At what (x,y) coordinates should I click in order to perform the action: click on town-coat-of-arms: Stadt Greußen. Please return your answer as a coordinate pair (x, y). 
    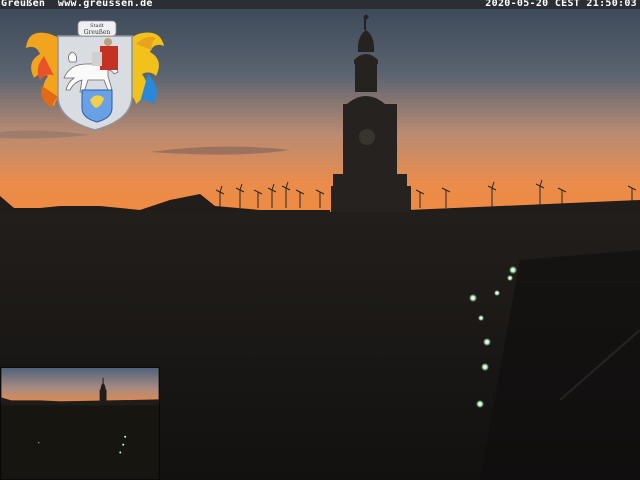
    Looking at the image, I should click on (95, 75).